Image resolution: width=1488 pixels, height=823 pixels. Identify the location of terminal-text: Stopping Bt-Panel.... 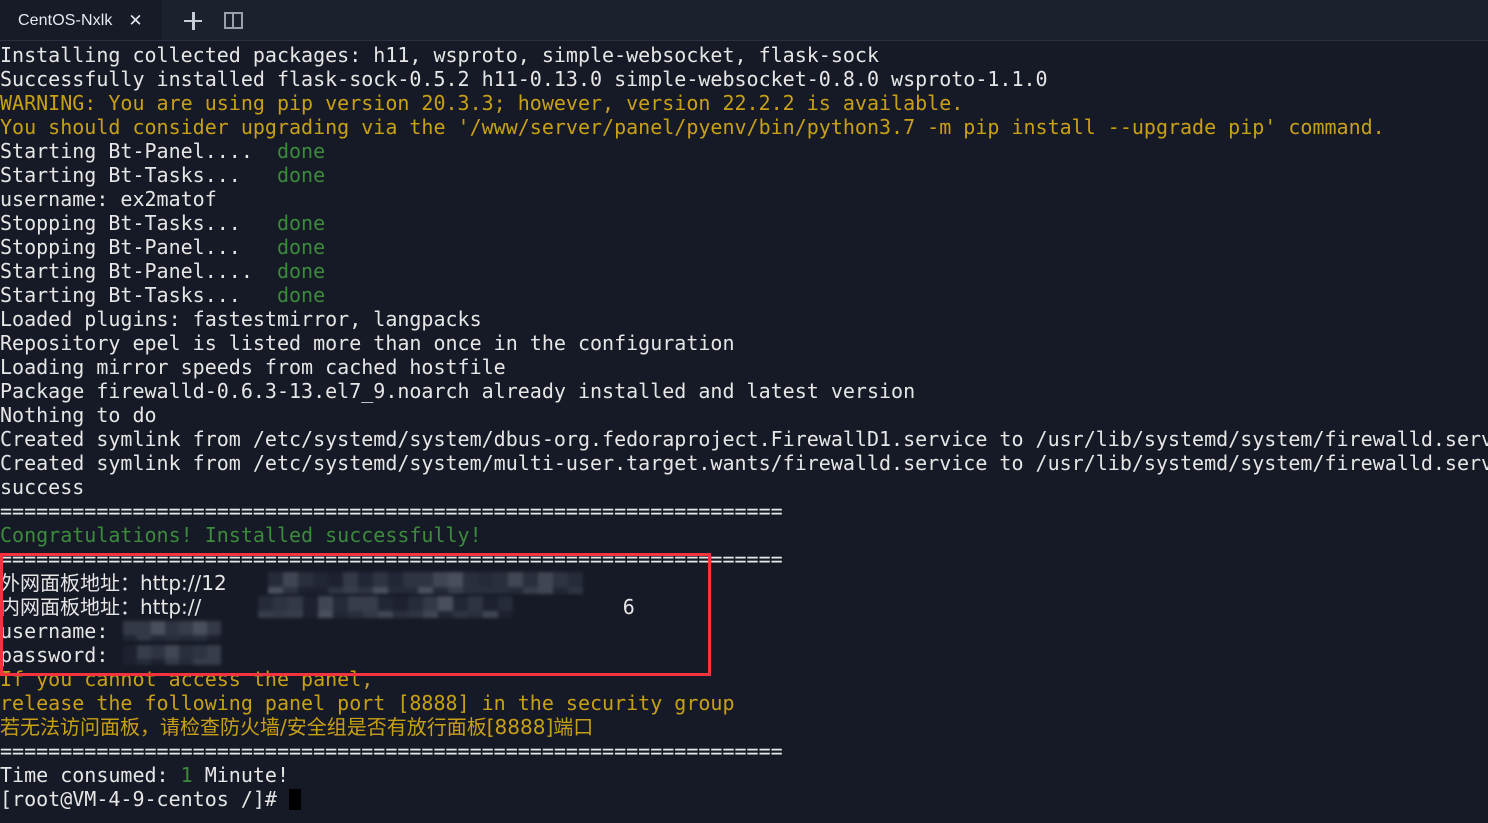
(120, 247).